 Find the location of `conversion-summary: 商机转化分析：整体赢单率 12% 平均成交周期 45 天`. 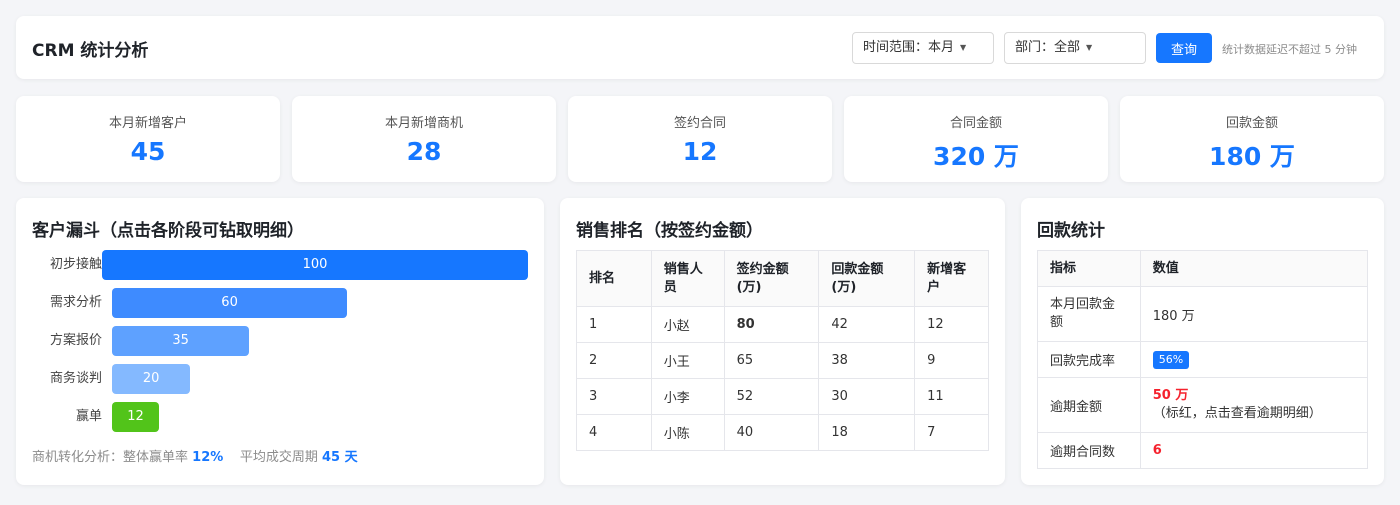

conversion-summary: 商机转化分析：整体赢单率 12% 平均成交周期 45 天 is located at coordinates (195, 455).